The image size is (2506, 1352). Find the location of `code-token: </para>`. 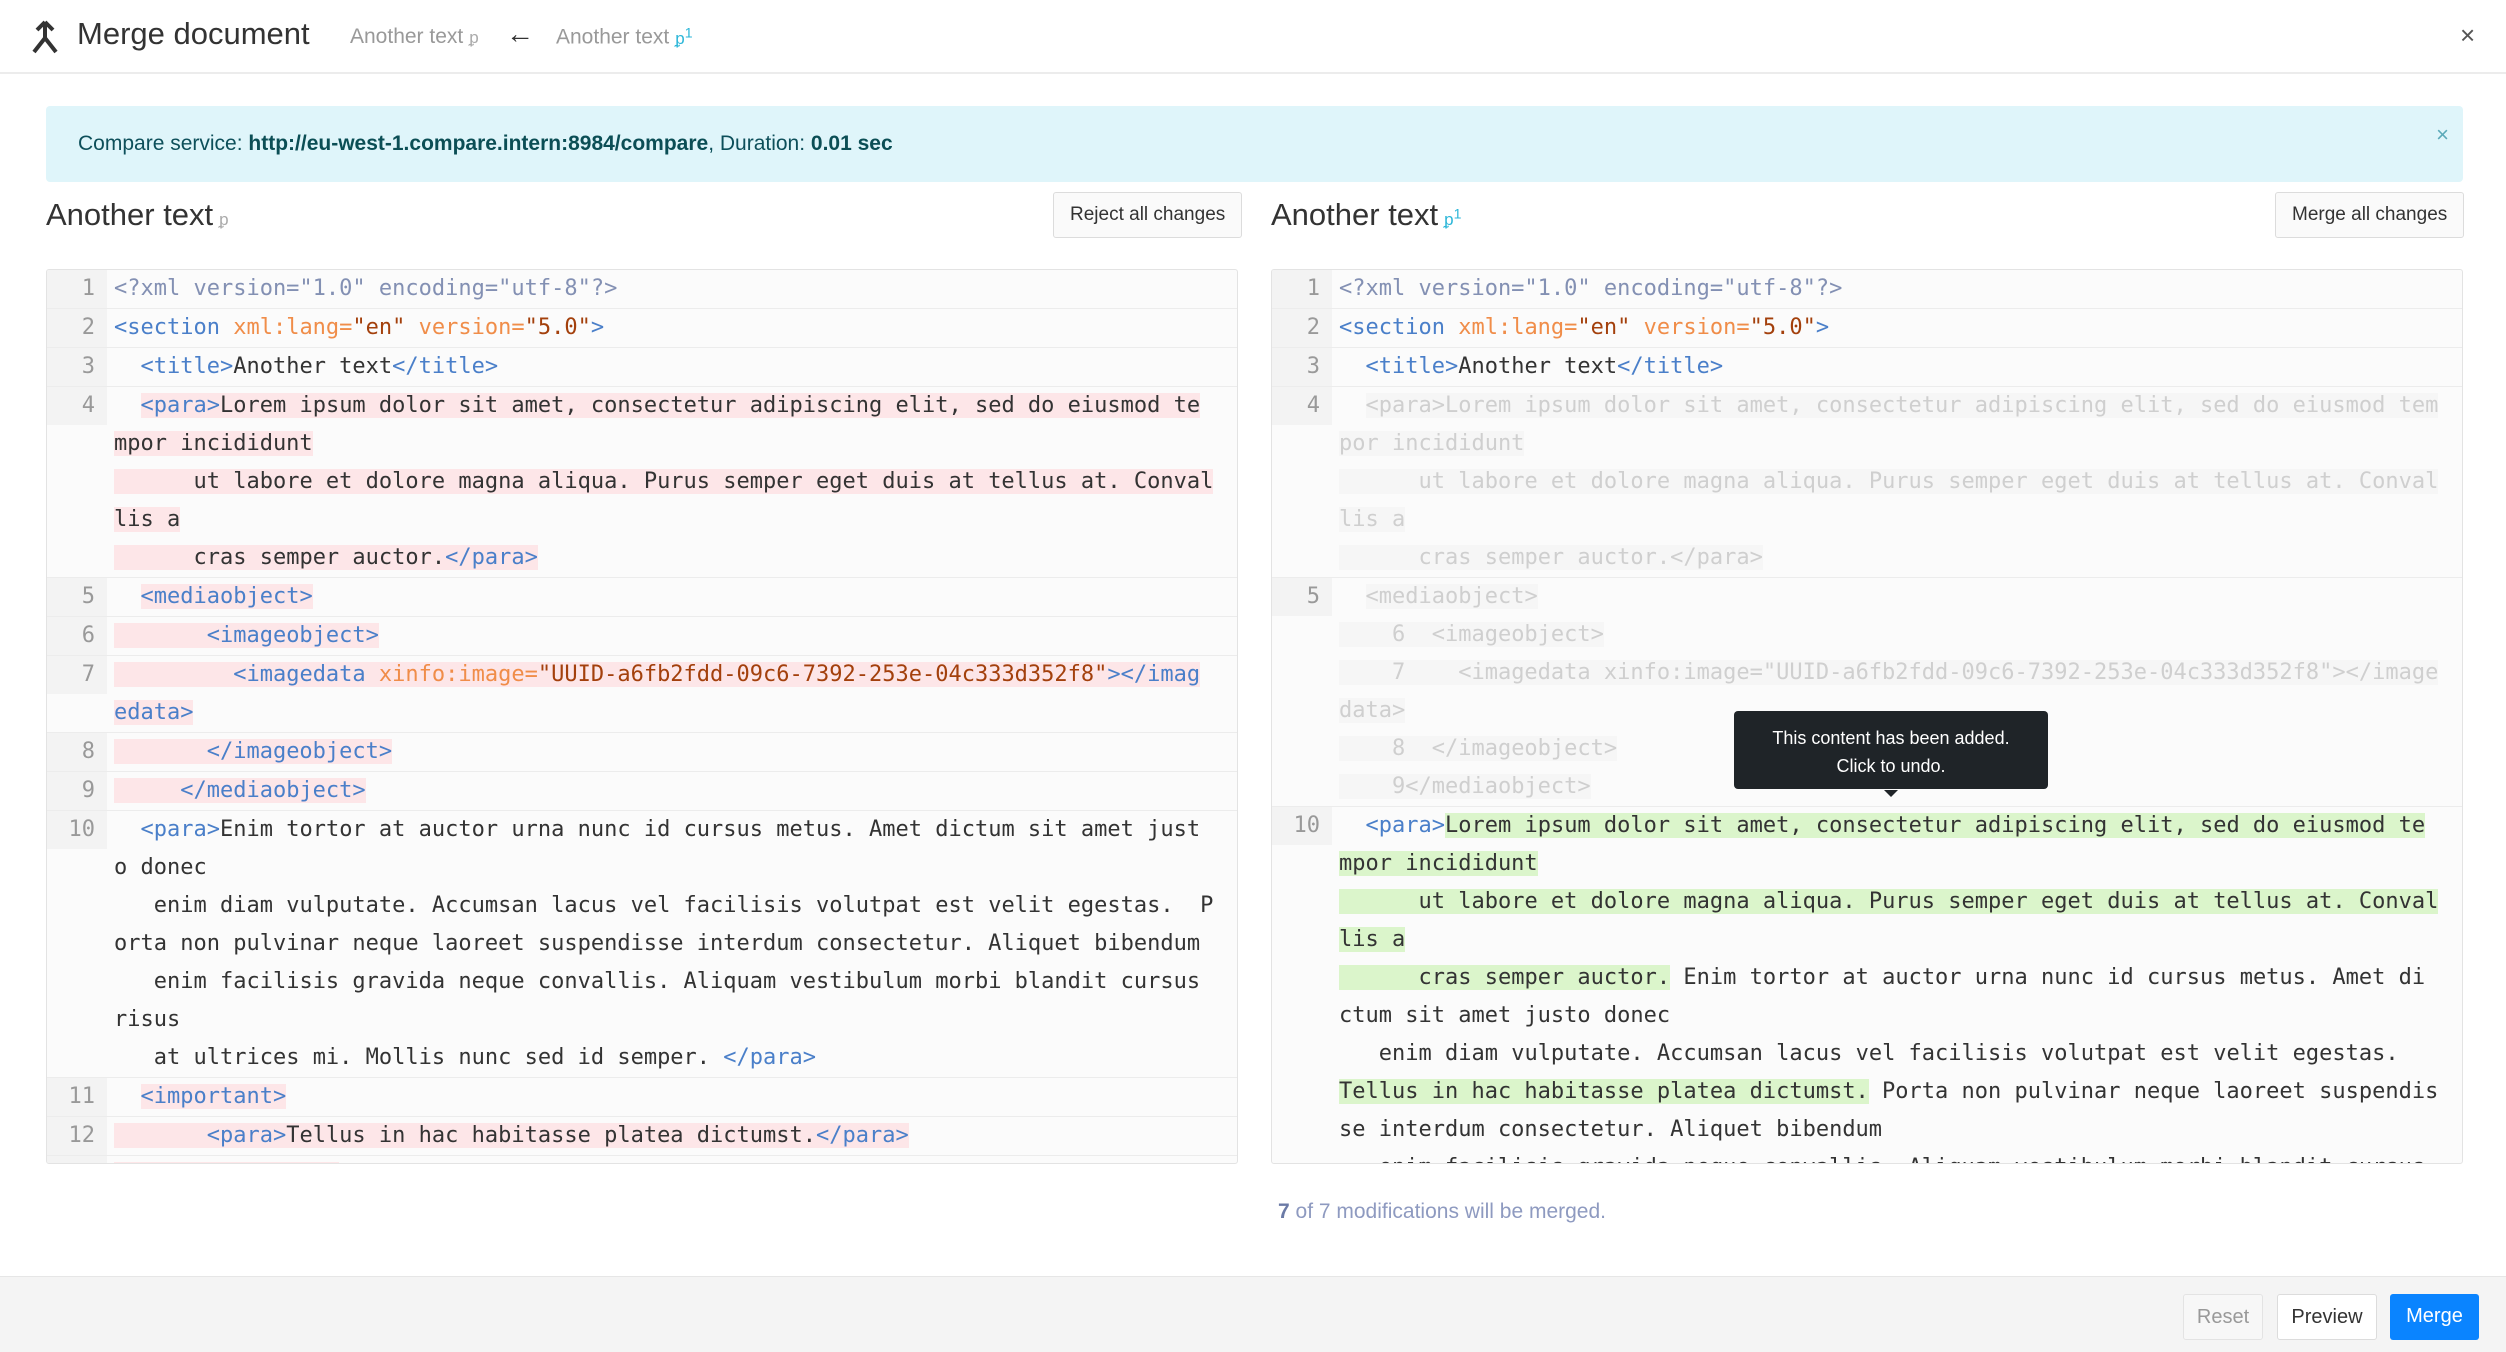

code-token: </para> is located at coordinates (770, 1057).